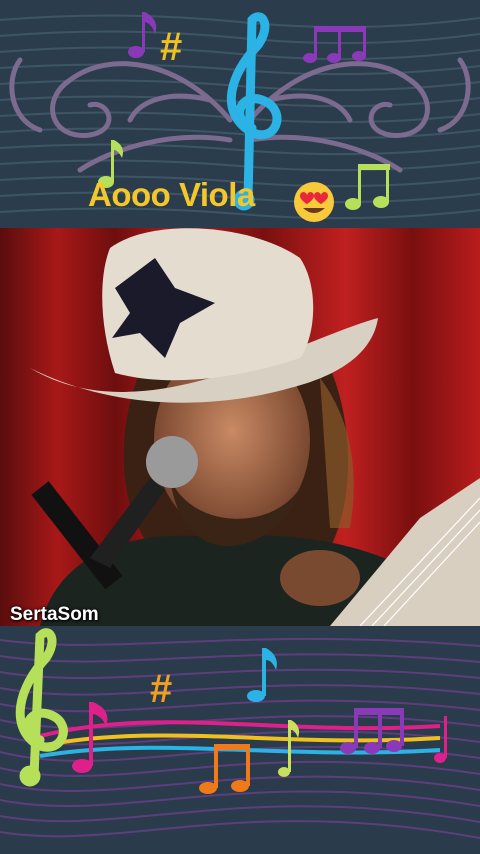  I want to click on beamed-notes-icon, so click(334, 44).